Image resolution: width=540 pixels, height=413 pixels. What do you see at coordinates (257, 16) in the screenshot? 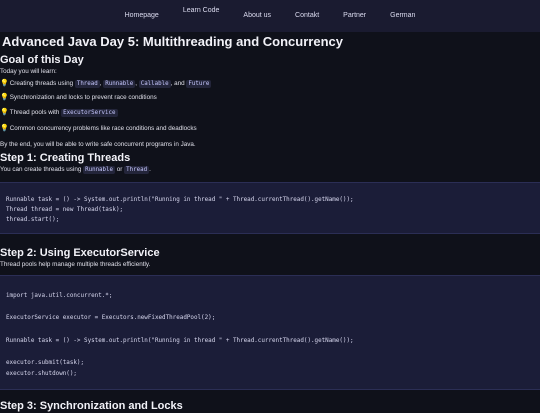
I see `nav-item-about-us: About us` at bounding box center [257, 16].